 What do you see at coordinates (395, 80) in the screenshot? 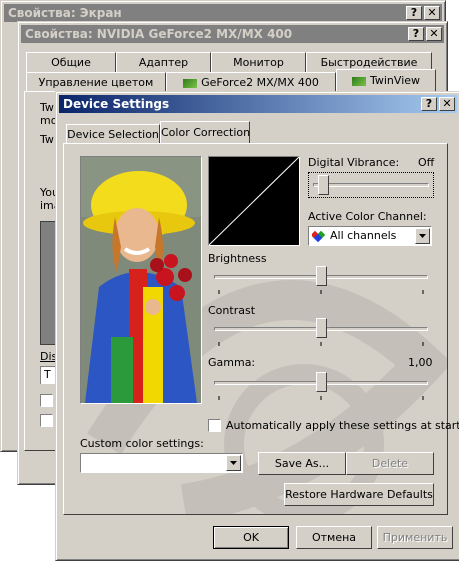
I see `tab-label: TwinView` at bounding box center [395, 80].